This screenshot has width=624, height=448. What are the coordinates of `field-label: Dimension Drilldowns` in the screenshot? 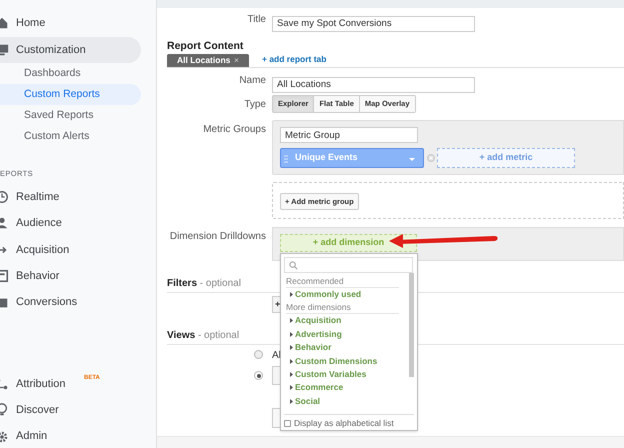 It's located at (217, 237).